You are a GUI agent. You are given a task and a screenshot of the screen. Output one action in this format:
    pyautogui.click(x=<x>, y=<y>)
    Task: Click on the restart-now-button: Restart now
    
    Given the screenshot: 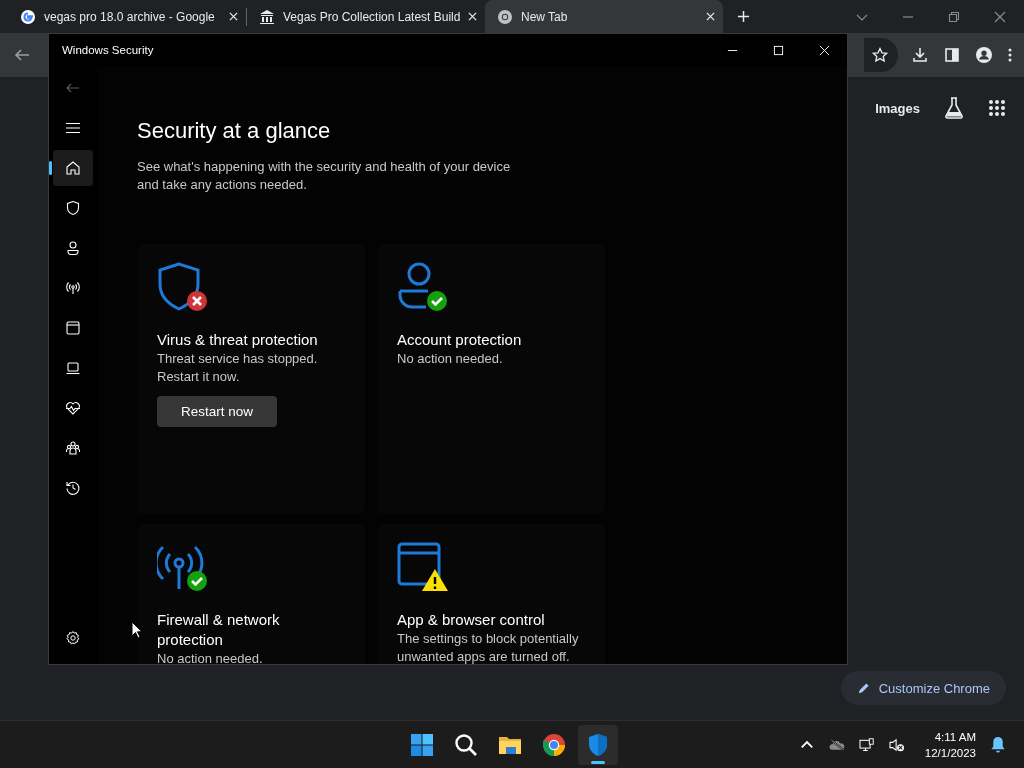 What is the action you would take?
    pyautogui.click(x=217, y=411)
    